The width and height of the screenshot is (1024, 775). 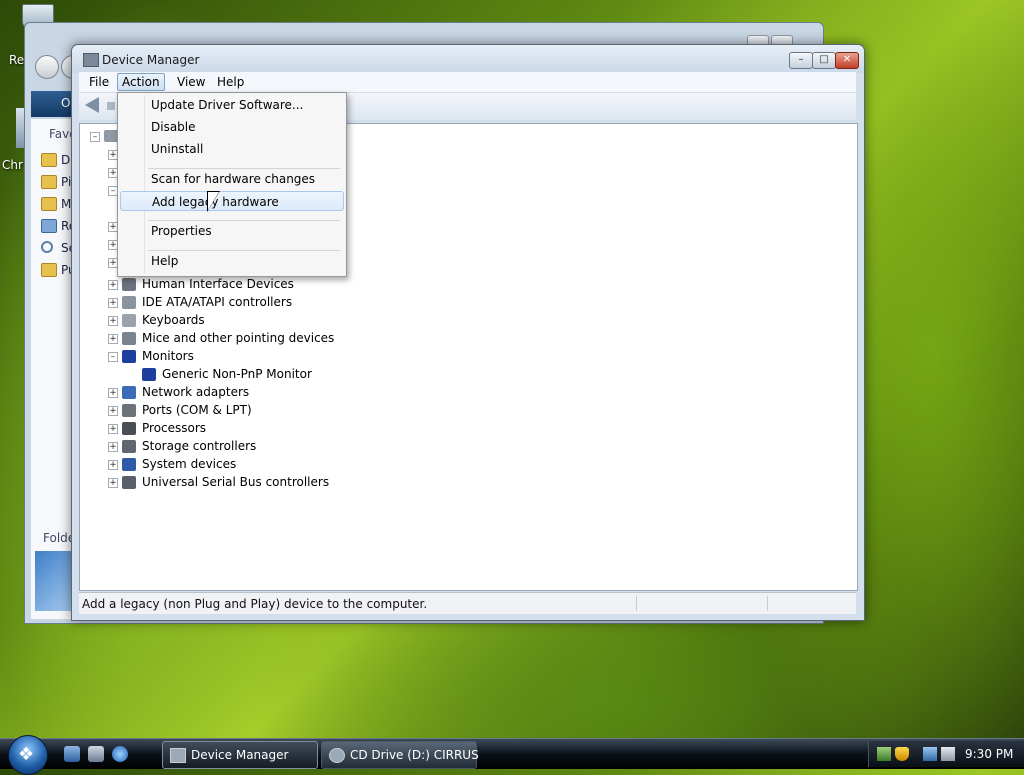 What do you see at coordinates (66, 182) in the screenshot?
I see `side-item-label: Pi` at bounding box center [66, 182].